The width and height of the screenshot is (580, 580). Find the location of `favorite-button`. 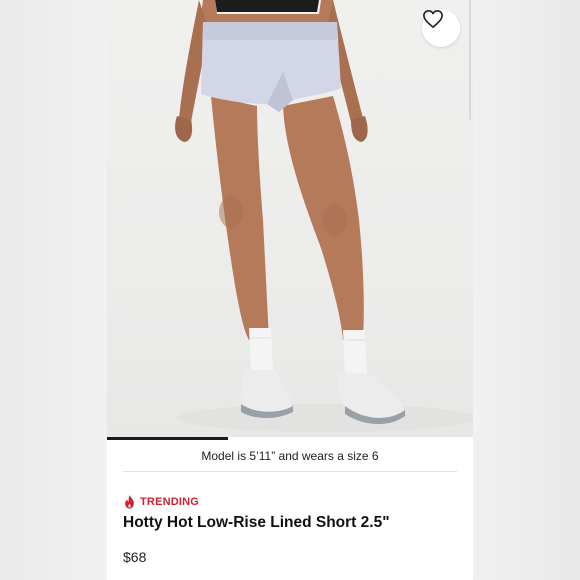

favorite-button is located at coordinates (441, 28).